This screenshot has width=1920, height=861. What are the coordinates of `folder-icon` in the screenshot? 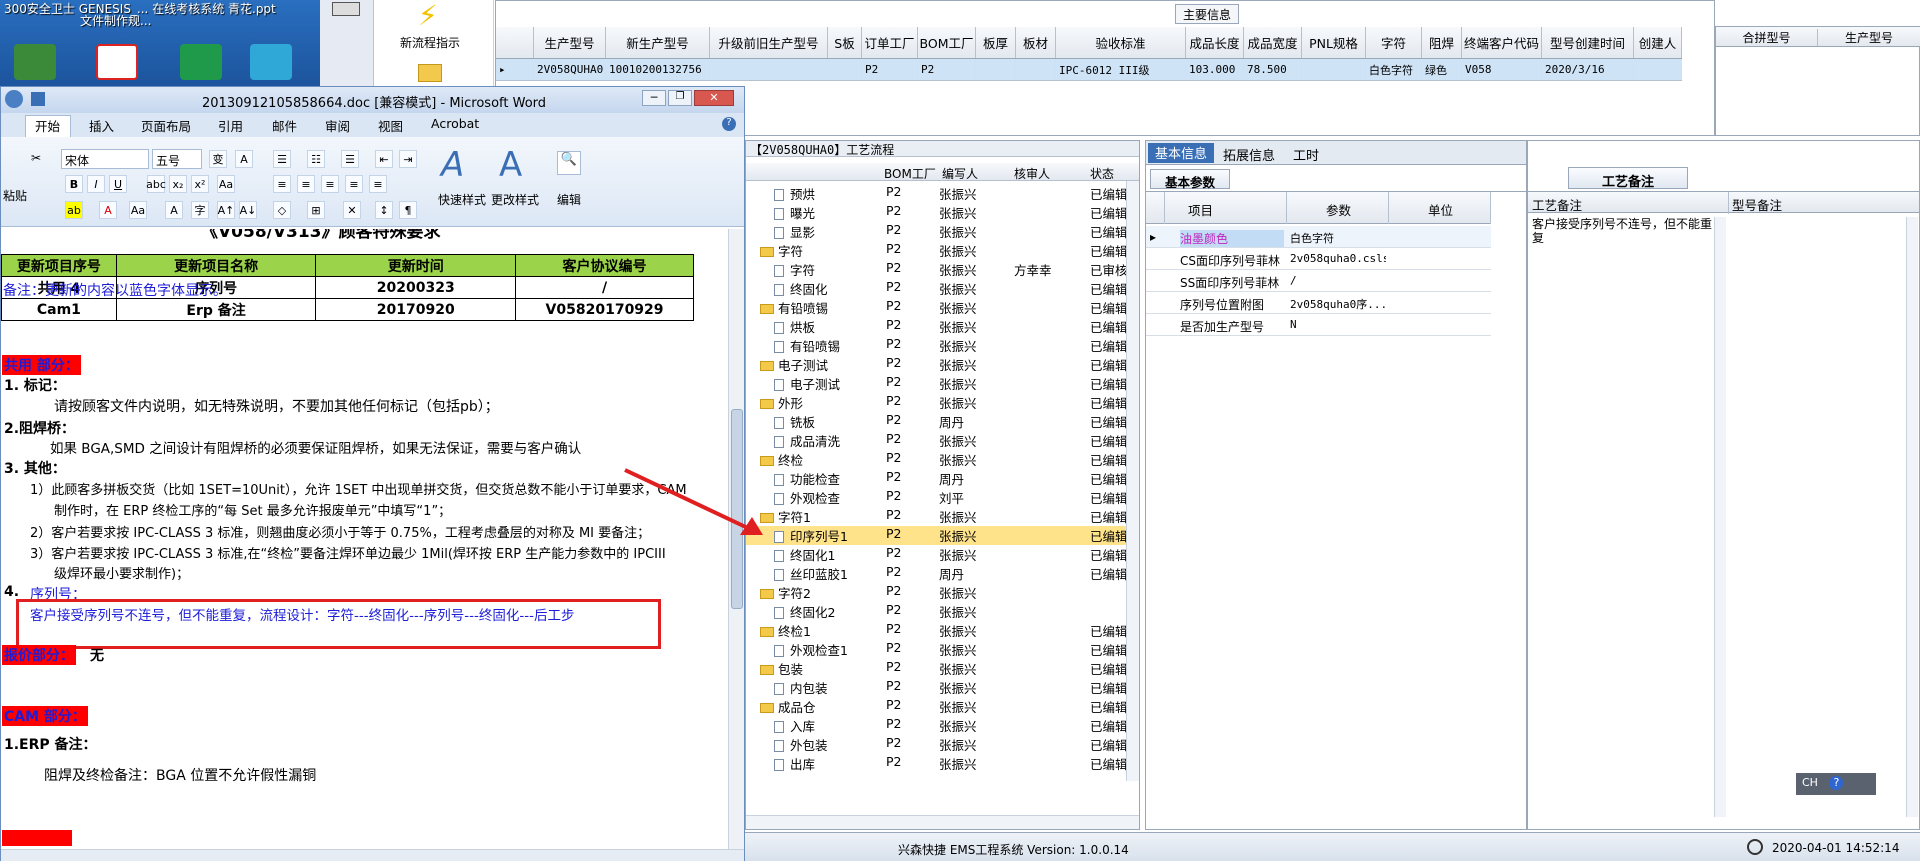 It's located at (430, 73).